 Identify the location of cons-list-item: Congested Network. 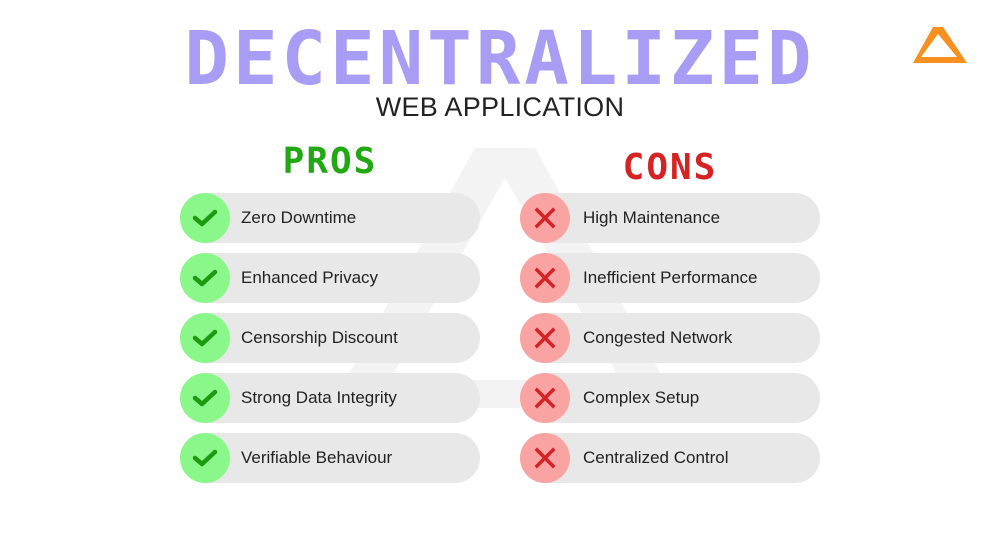
(670, 338).